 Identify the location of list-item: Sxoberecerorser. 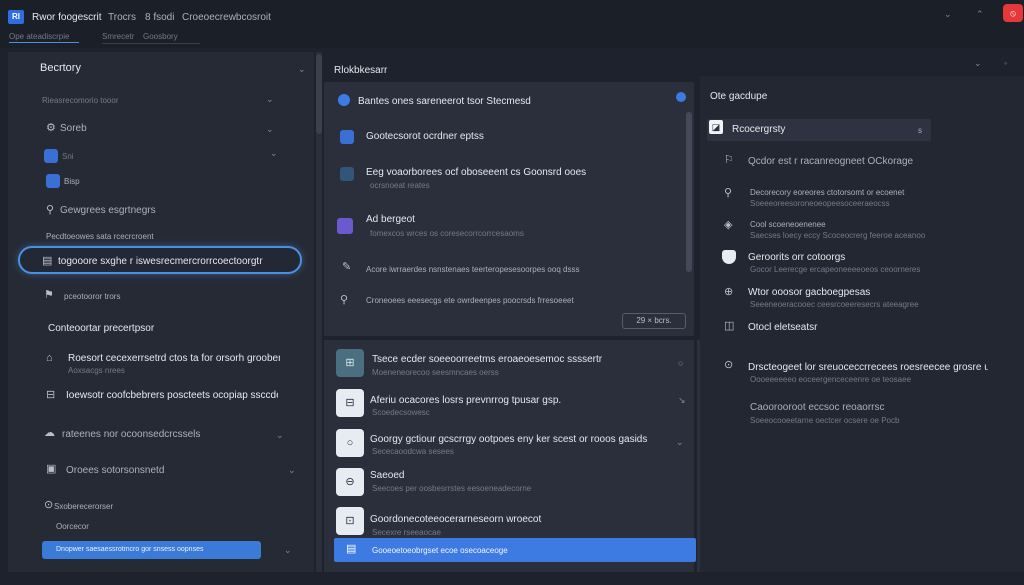
(83, 506).